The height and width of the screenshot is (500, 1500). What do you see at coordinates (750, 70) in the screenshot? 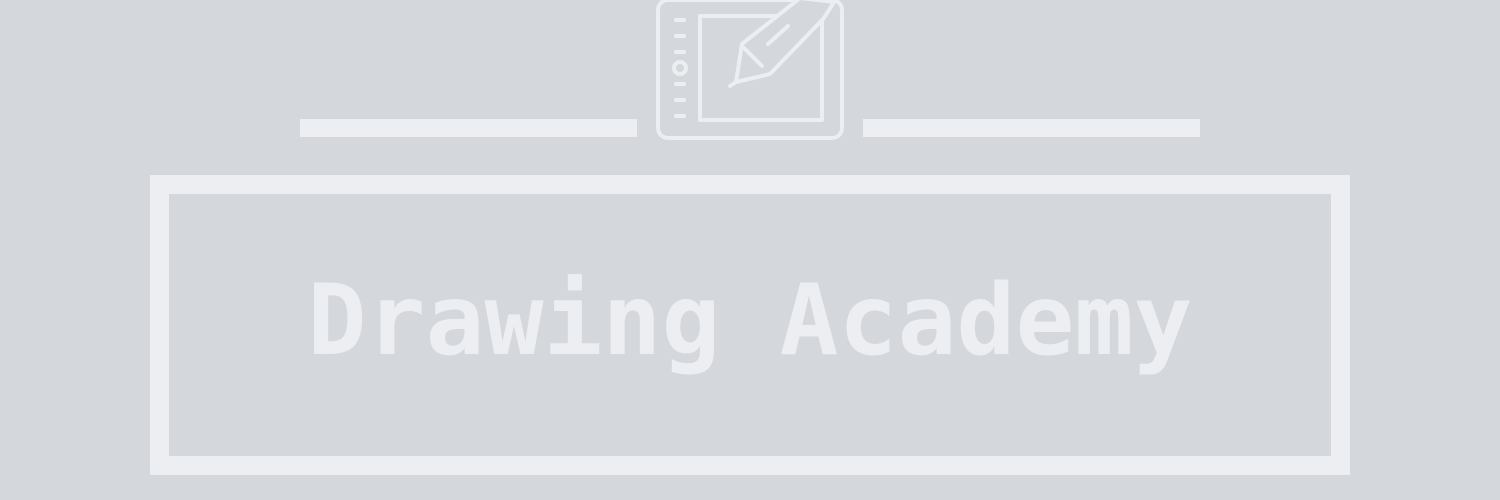
I see `drawing-tablet-icon` at bounding box center [750, 70].